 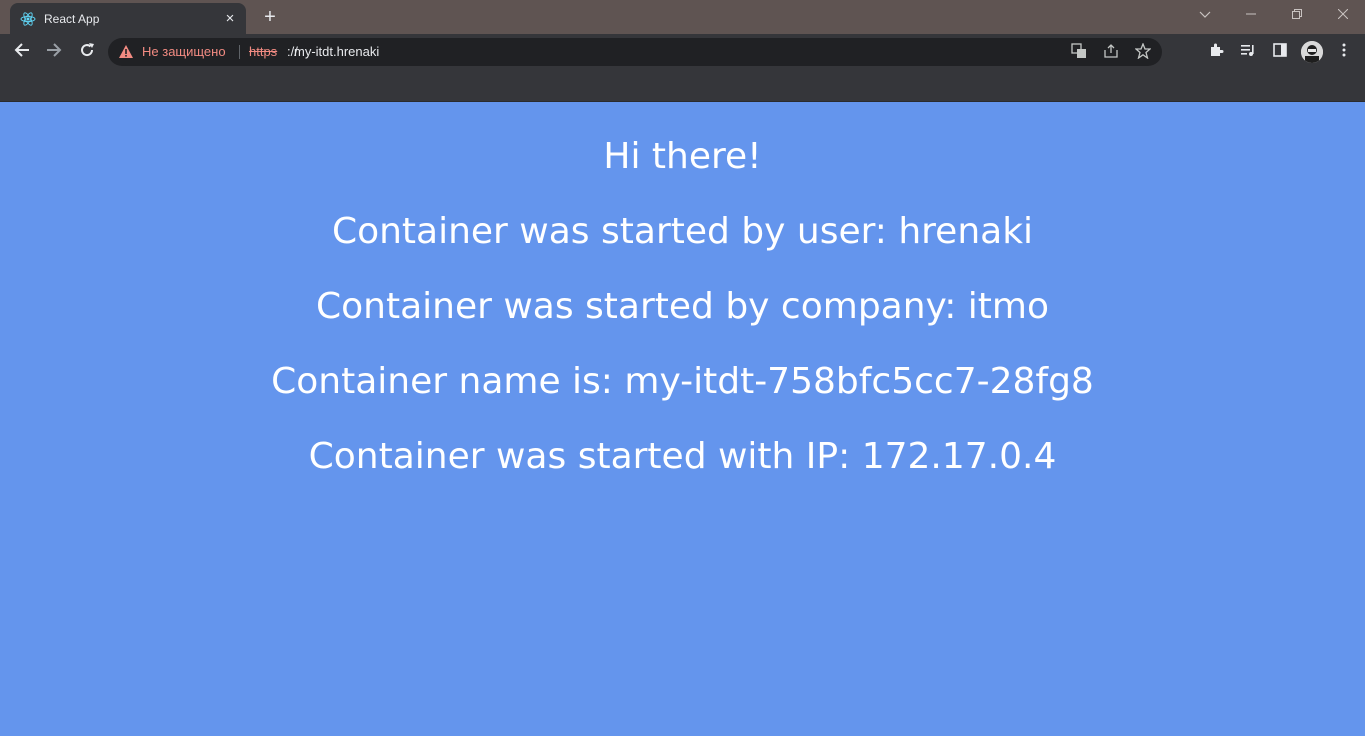 I want to click on tab-search-icon, so click(x=1205, y=15).